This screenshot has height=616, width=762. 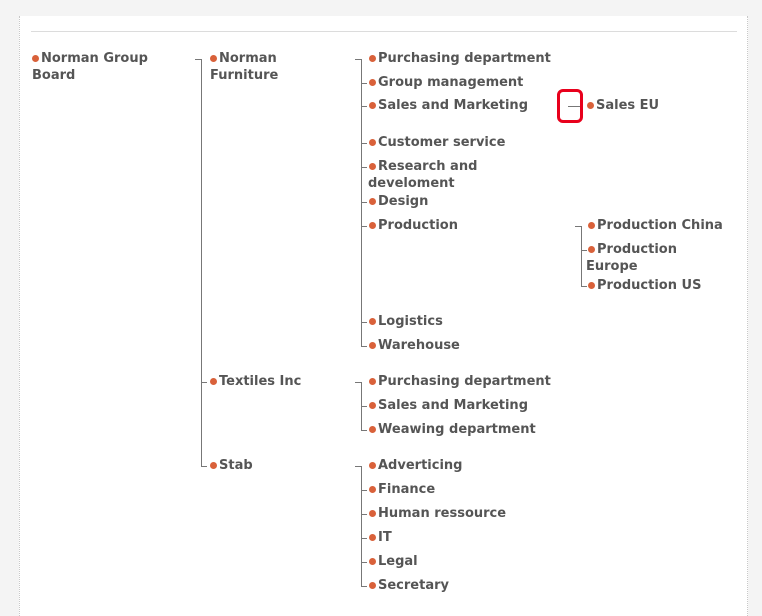 What do you see at coordinates (413, 585) in the screenshot?
I see `node-label: Secretary` at bounding box center [413, 585].